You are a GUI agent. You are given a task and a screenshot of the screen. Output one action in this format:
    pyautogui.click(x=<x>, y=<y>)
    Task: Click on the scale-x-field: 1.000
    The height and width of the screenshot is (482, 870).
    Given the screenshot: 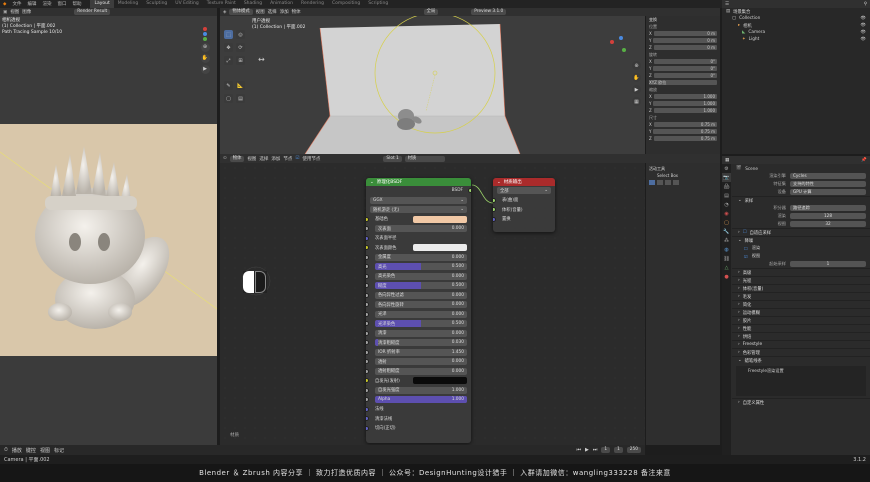 What is the action you would take?
    pyautogui.click(x=685, y=96)
    